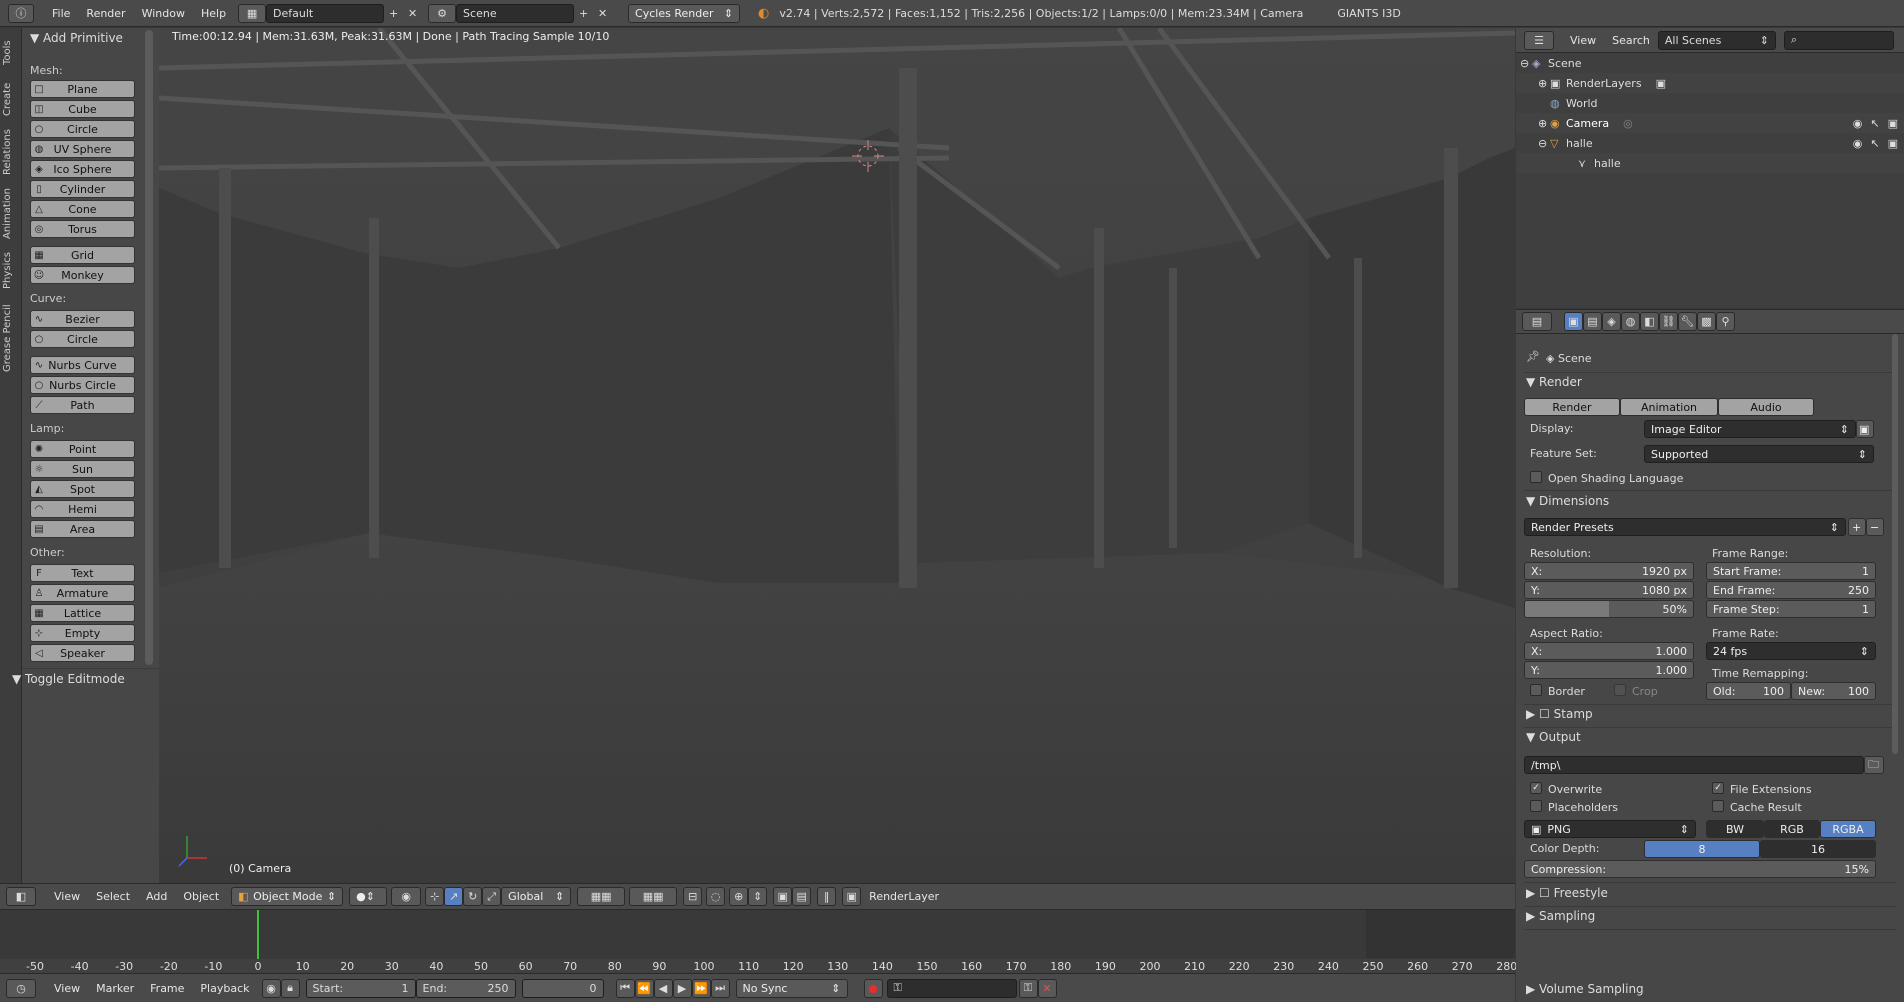  I want to click on lock-layers-icon: ⊟, so click(693, 896).